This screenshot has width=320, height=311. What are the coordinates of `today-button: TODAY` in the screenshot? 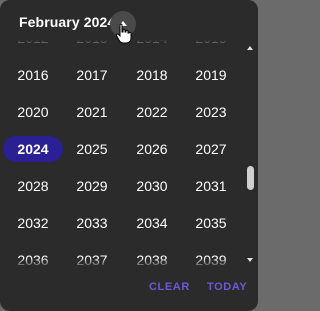 It's located at (227, 287).